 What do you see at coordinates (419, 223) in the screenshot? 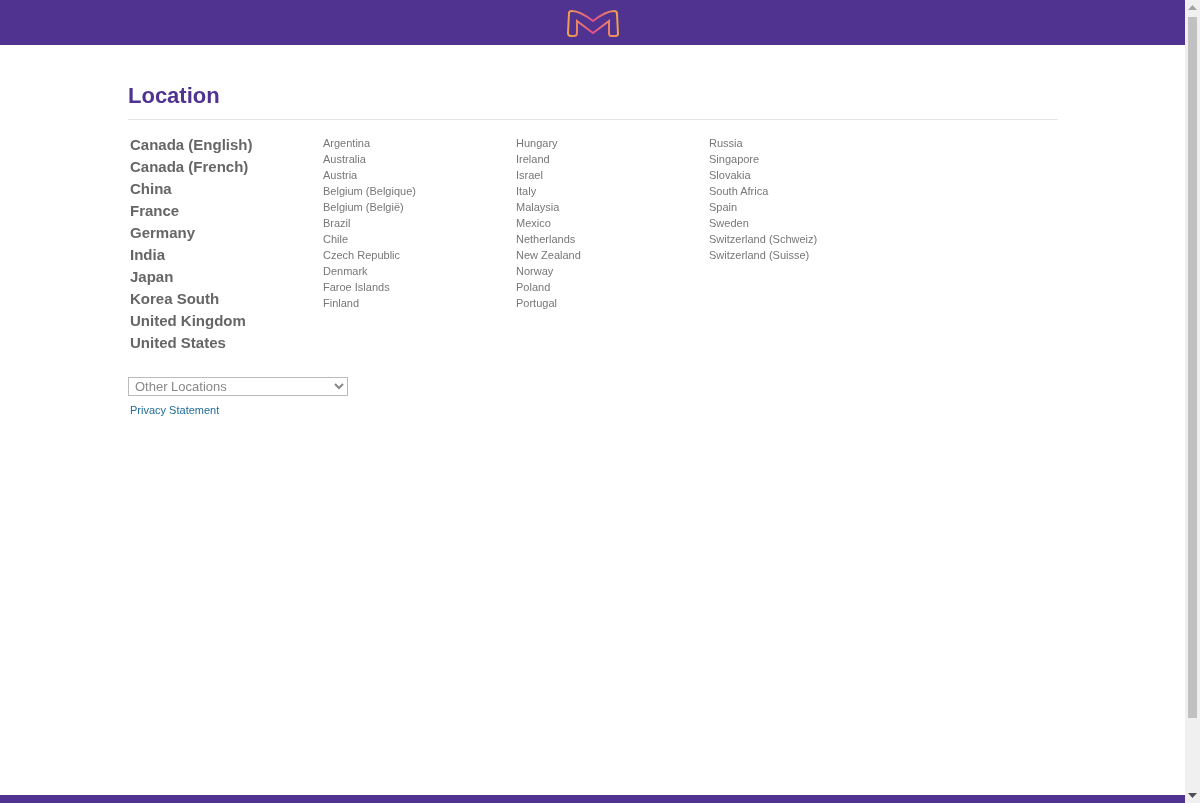
I see `location-link: Brazil` at bounding box center [419, 223].